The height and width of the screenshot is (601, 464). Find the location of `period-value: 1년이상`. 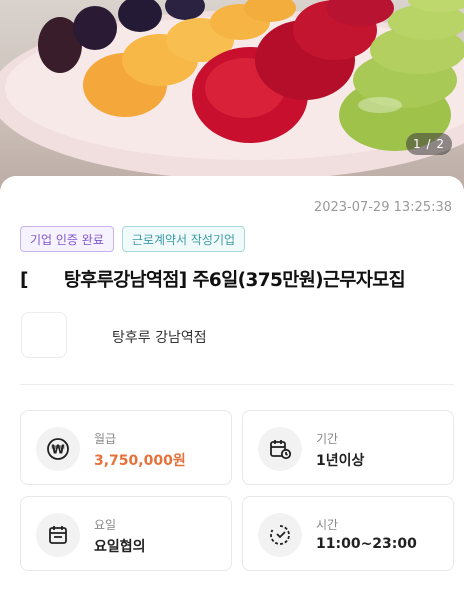

period-value: 1년이상 is located at coordinates (340, 461).